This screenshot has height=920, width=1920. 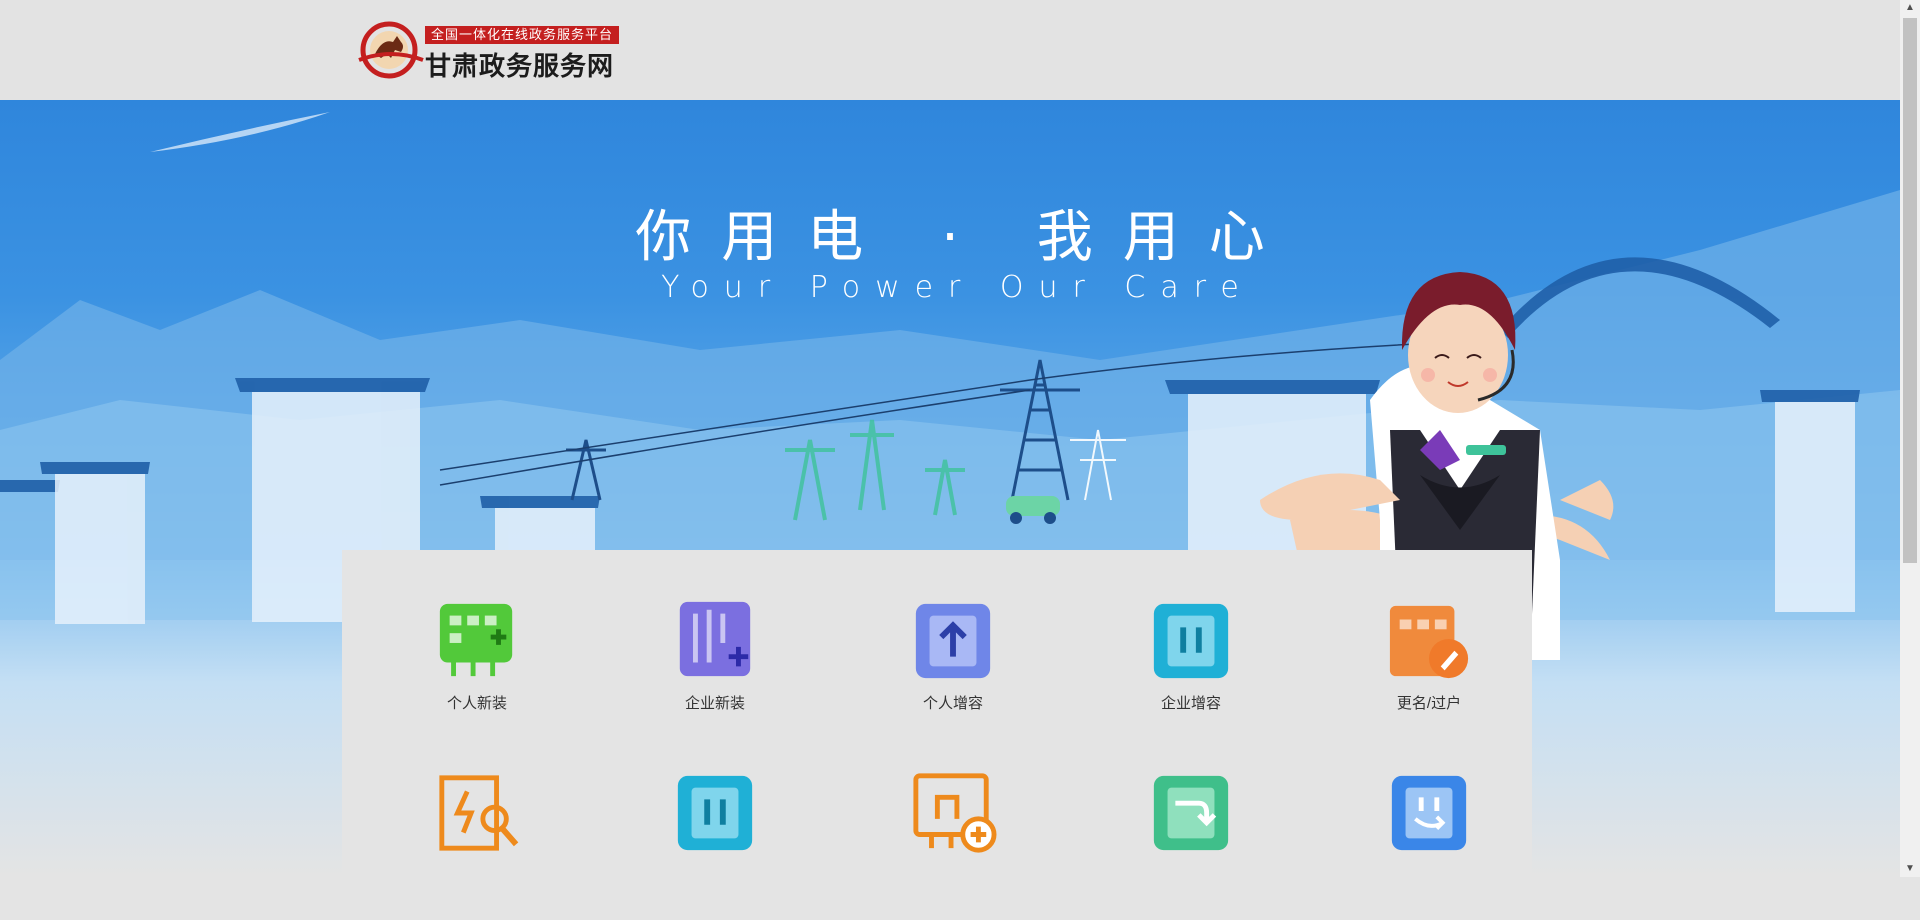 What do you see at coordinates (1429, 813) in the screenshot?
I see `meter-reset-icon` at bounding box center [1429, 813].